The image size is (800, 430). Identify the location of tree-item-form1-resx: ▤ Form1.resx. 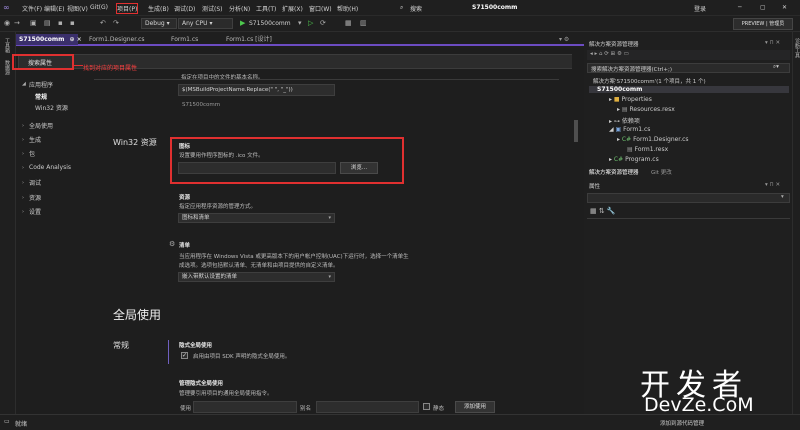
(647, 149).